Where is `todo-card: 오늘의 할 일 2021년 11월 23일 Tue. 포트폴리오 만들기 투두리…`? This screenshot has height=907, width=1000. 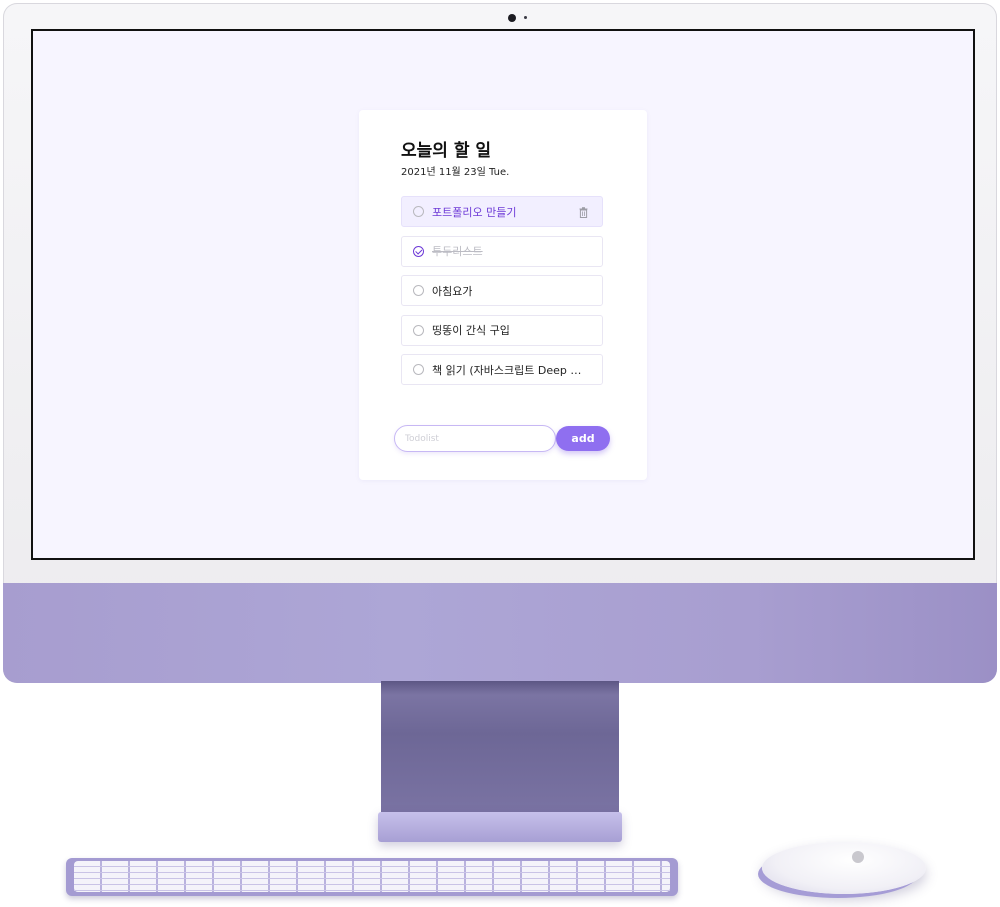
todo-card: 오늘의 할 일 2021년 11월 23일 Tue. 포트폴리오 만들기 투두리… is located at coordinates (503, 295).